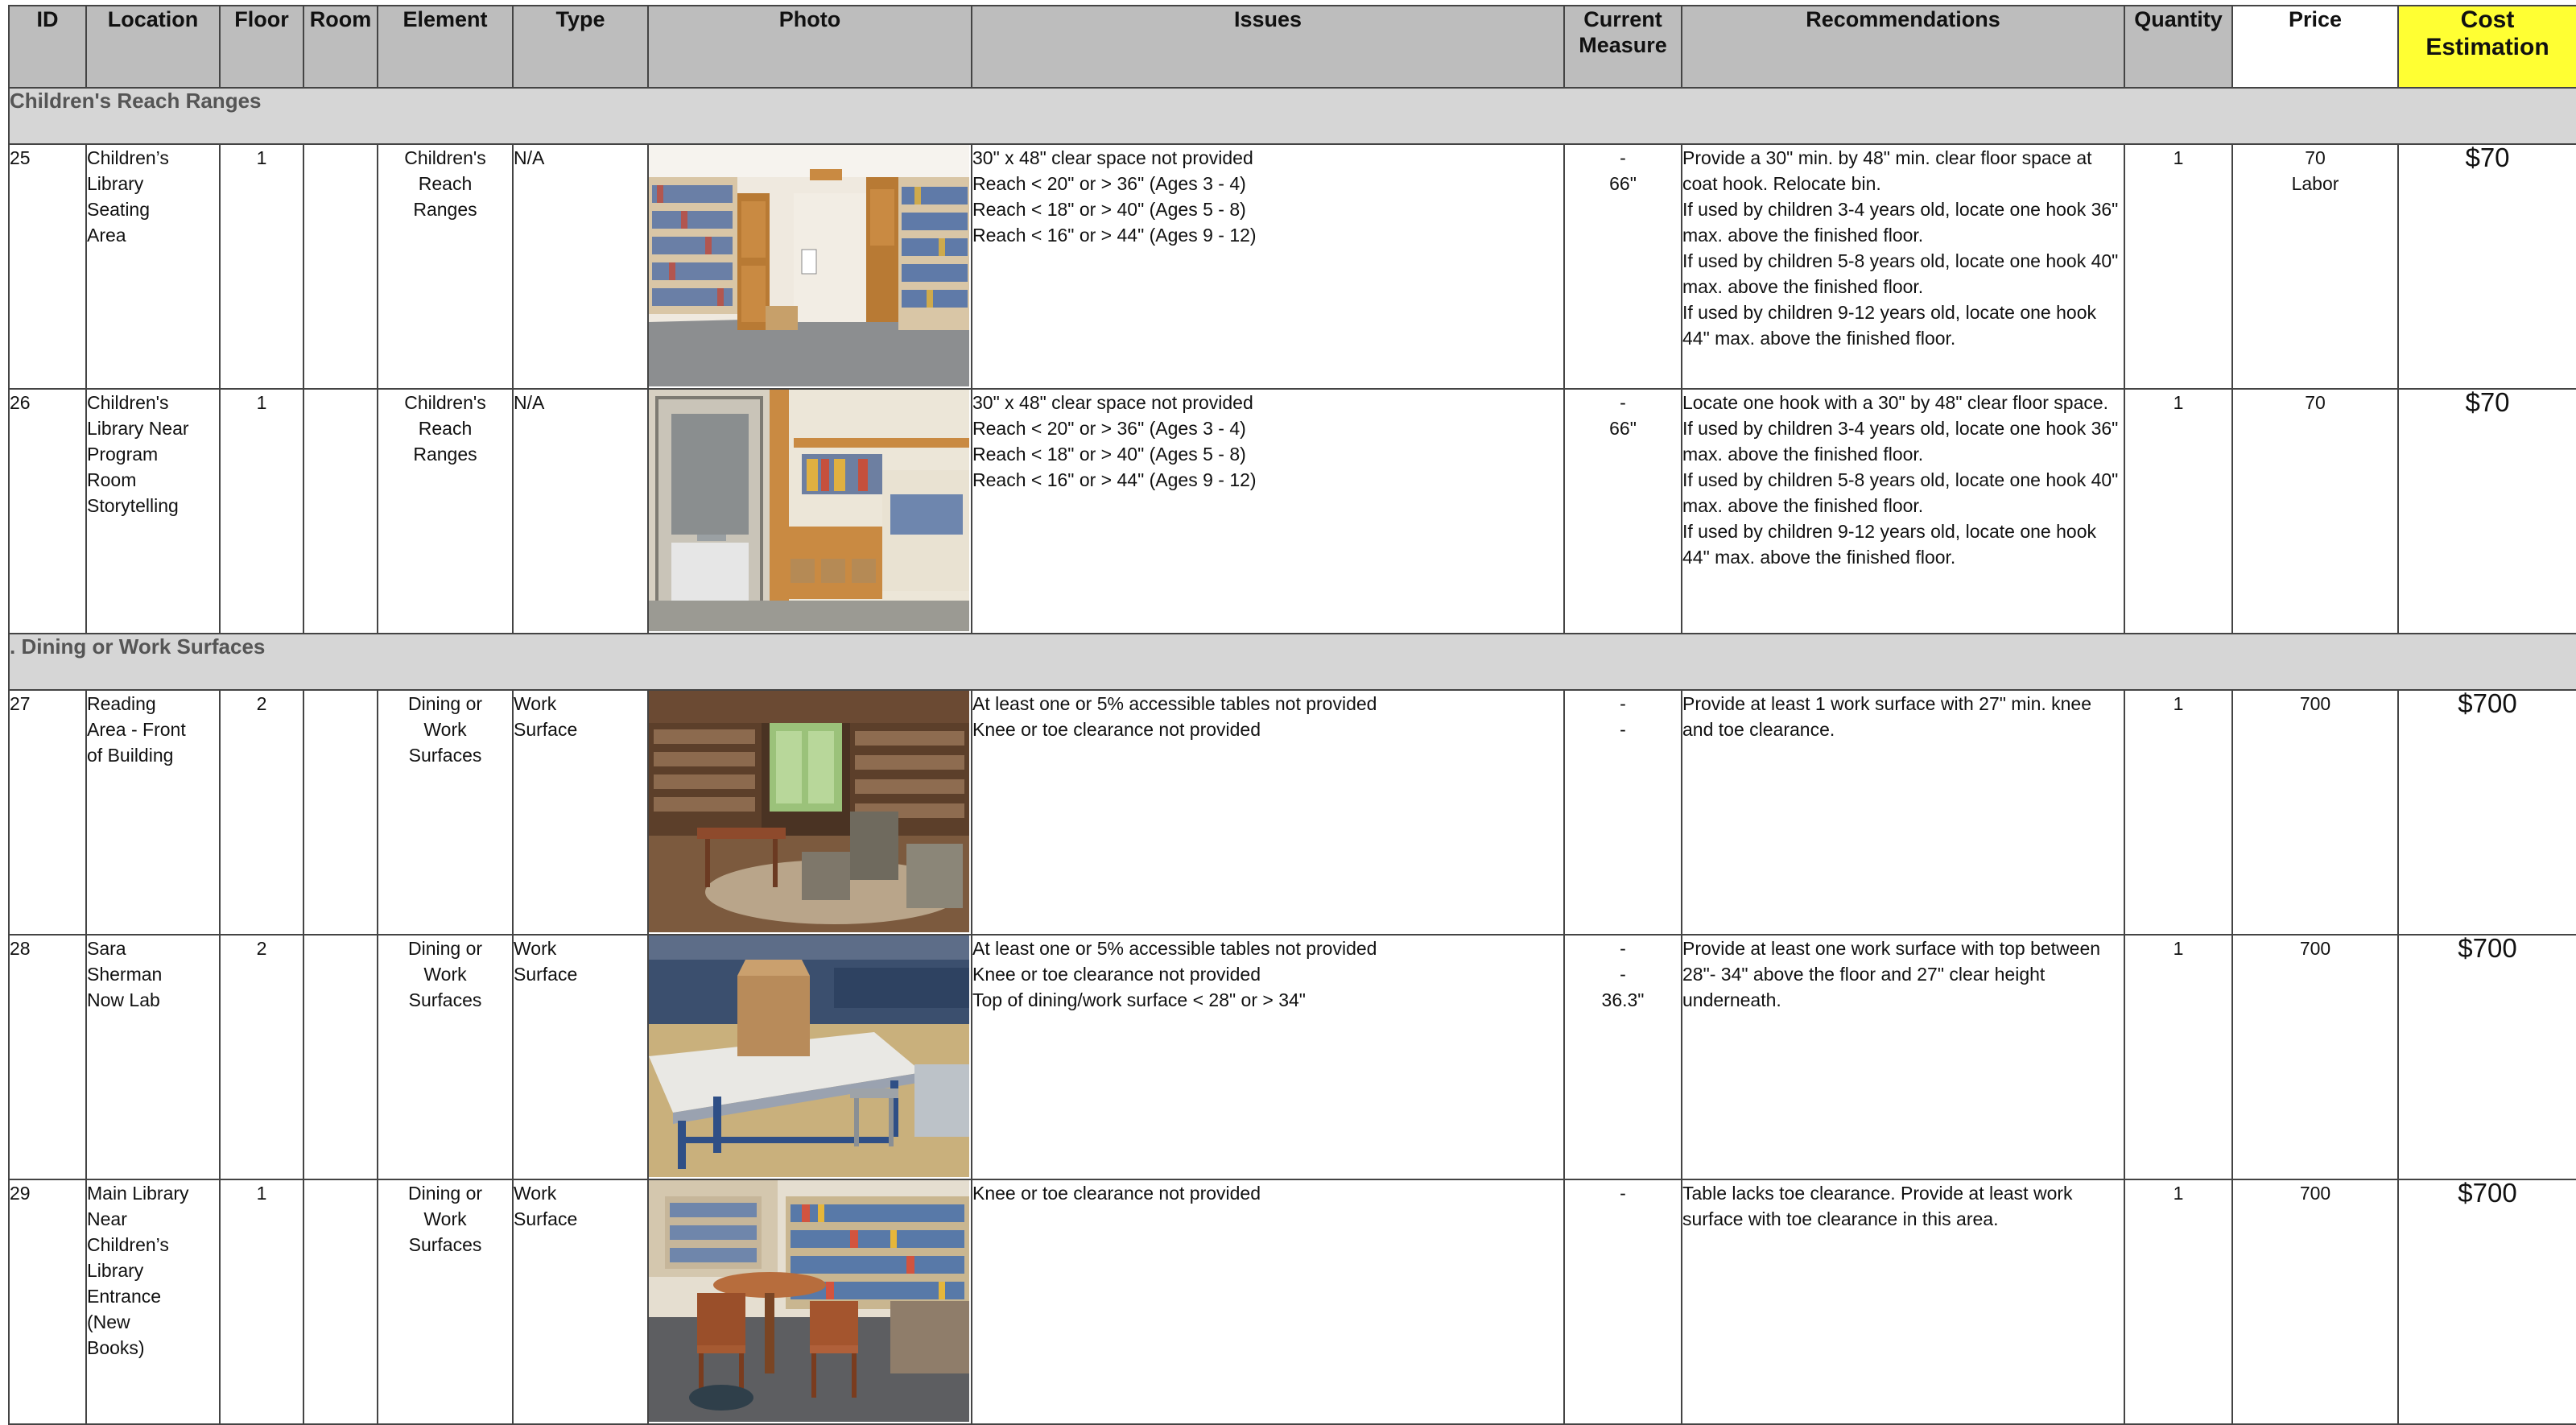  What do you see at coordinates (2486, 1302) in the screenshot?
I see `cell-cost-estimation: $700` at bounding box center [2486, 1302].